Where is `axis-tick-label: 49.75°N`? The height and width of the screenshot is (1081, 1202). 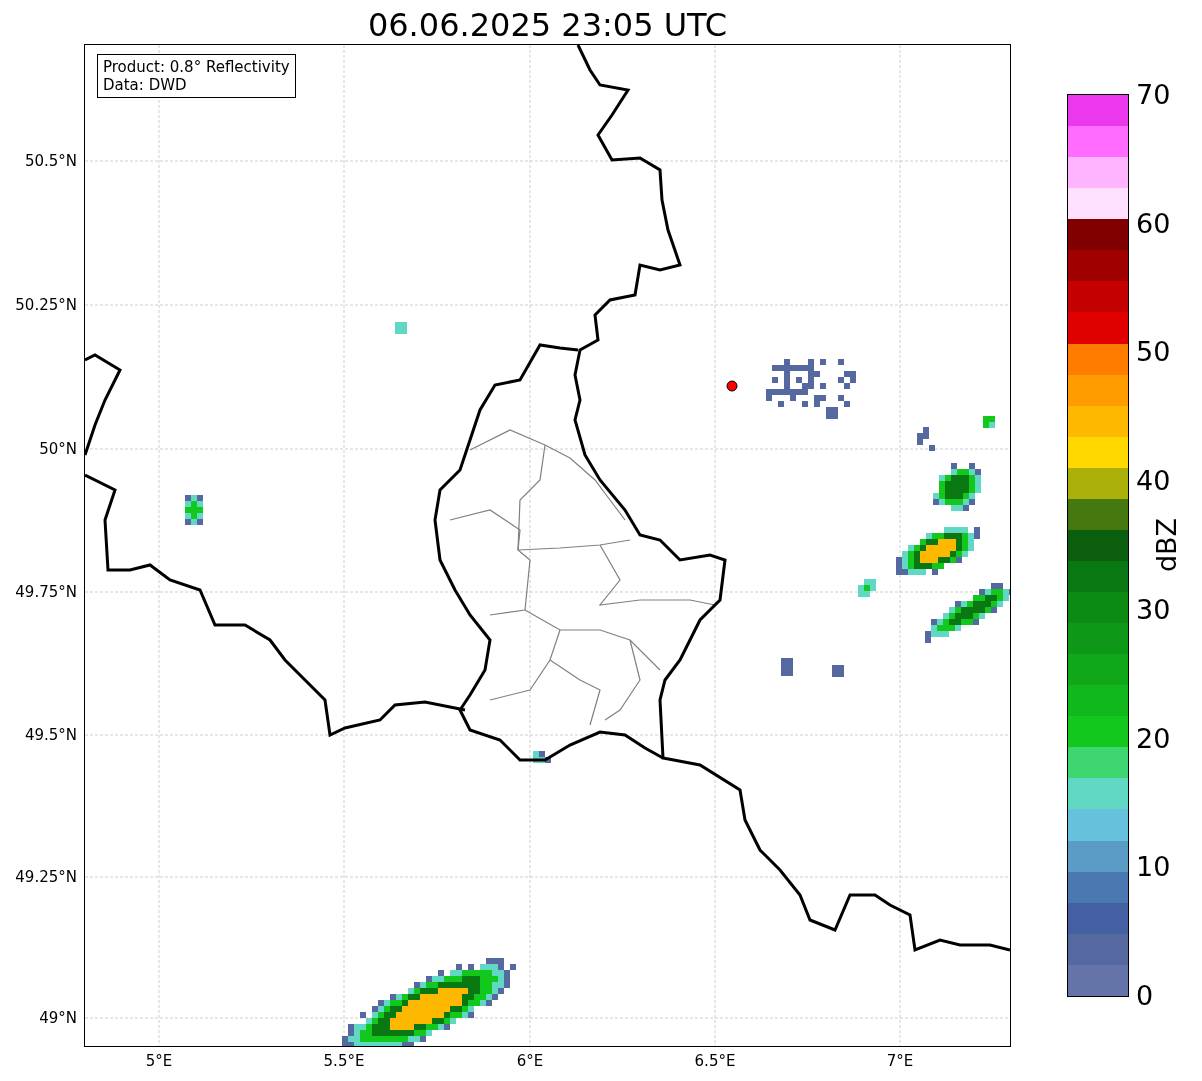
axis-tick-label: 49.75°N is located at coordinates (46, 592).